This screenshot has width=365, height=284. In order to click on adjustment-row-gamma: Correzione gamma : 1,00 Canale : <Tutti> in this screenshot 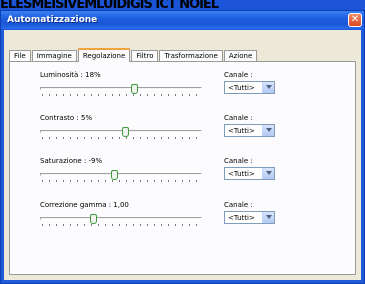, I will do `click(183, 221)`.